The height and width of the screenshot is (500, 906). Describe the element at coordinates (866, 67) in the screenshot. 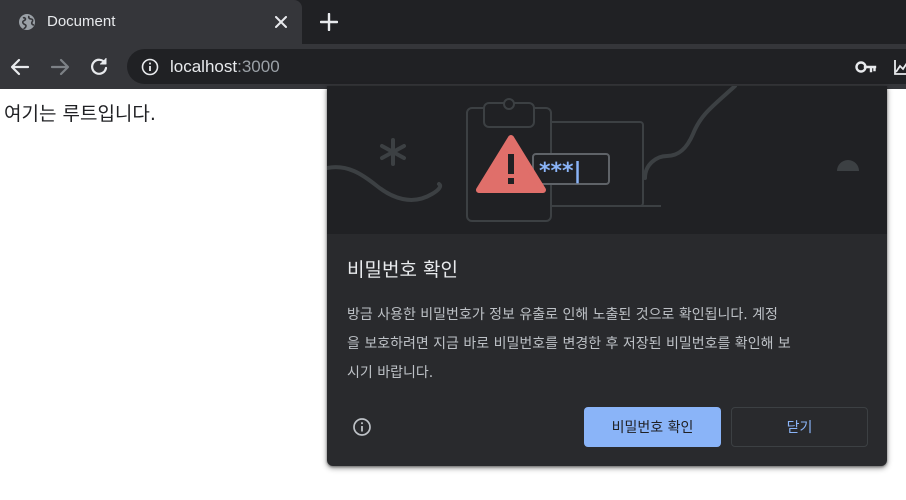

I see `key-icon` at that location.